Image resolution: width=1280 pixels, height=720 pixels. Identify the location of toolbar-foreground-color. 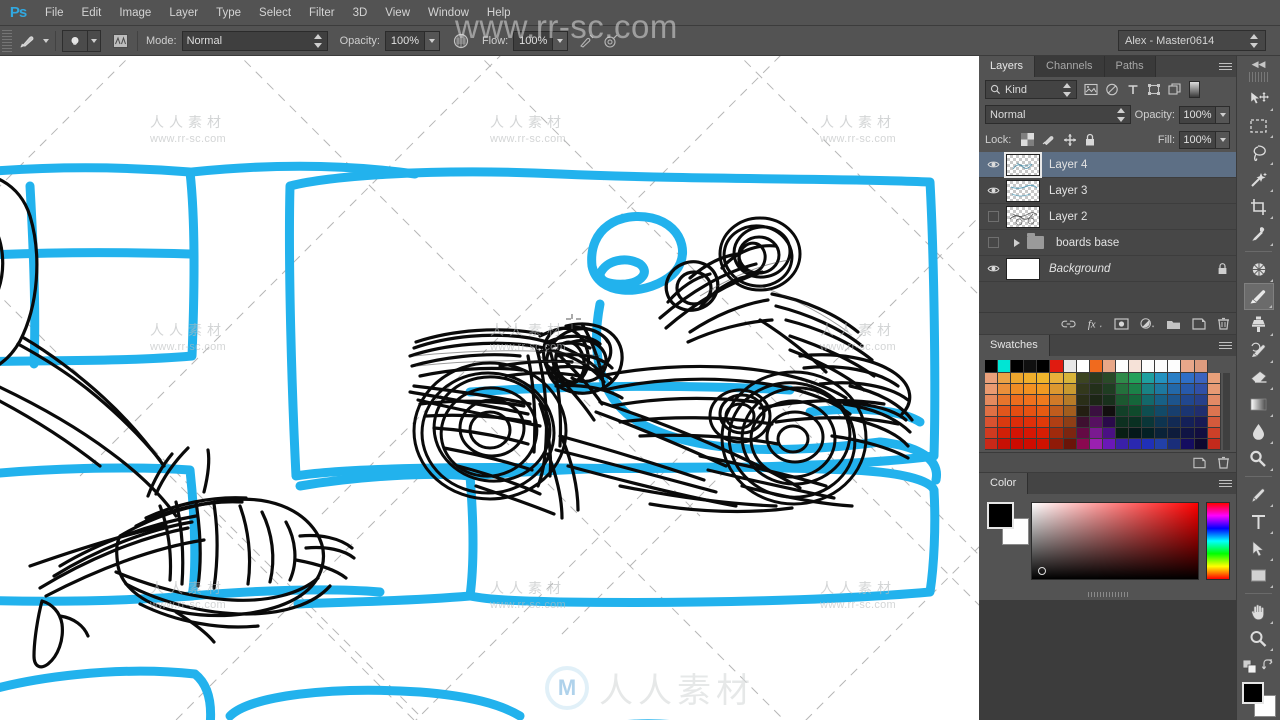
(1253, 693).